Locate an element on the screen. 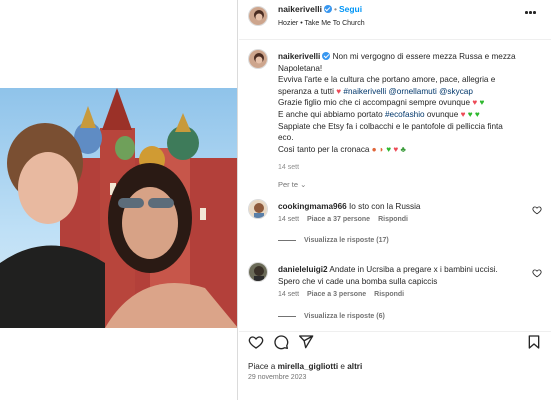 This screenshot has height=400, width=551. likes-summary: Piace a mirella_gigliotti e altri is located at coordinates (305, 366).